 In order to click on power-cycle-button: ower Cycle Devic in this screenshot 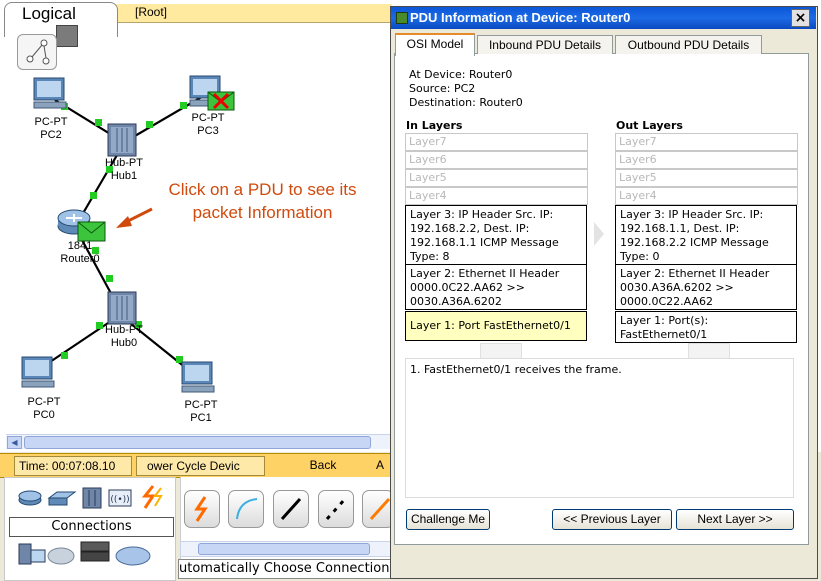, I will do `click(200, 466)`.